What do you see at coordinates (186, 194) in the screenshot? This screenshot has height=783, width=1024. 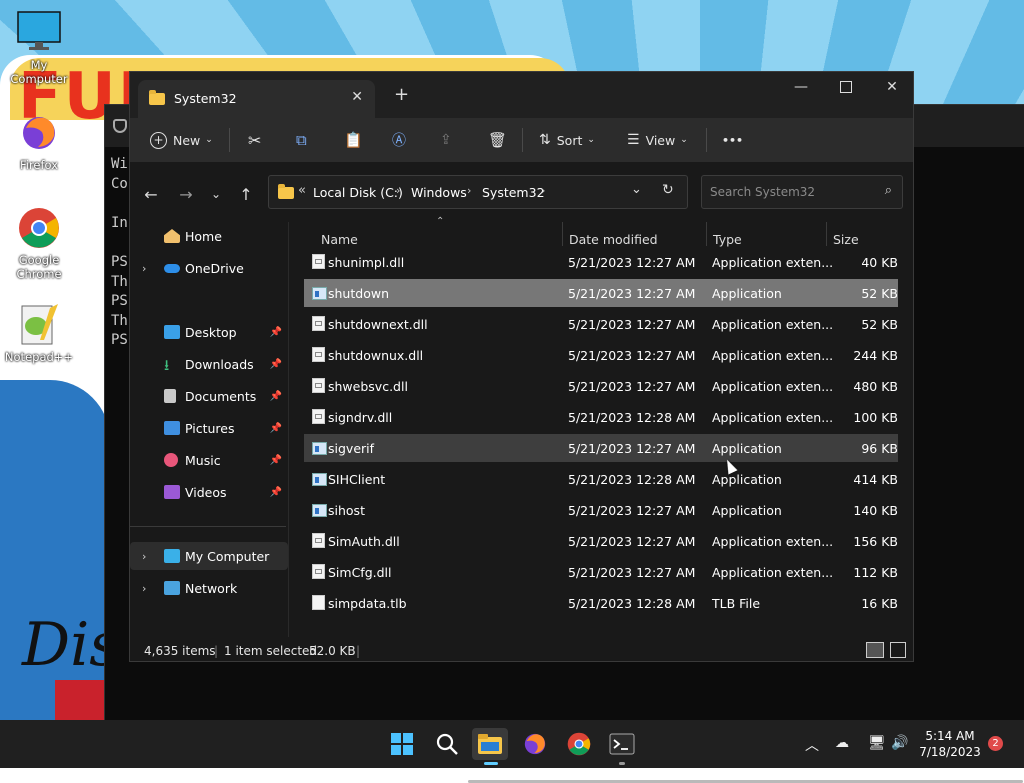 I see `forward-button: →` at bounding box center [186, 194].